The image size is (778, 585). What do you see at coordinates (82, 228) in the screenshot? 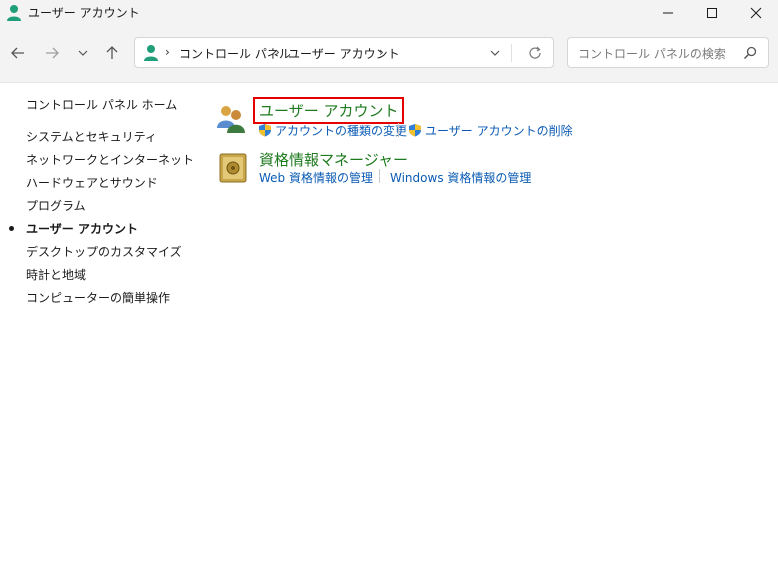
I see `sidebar-item-user-accounts: ユーザー アカウント` at bounding box center [82, 228].